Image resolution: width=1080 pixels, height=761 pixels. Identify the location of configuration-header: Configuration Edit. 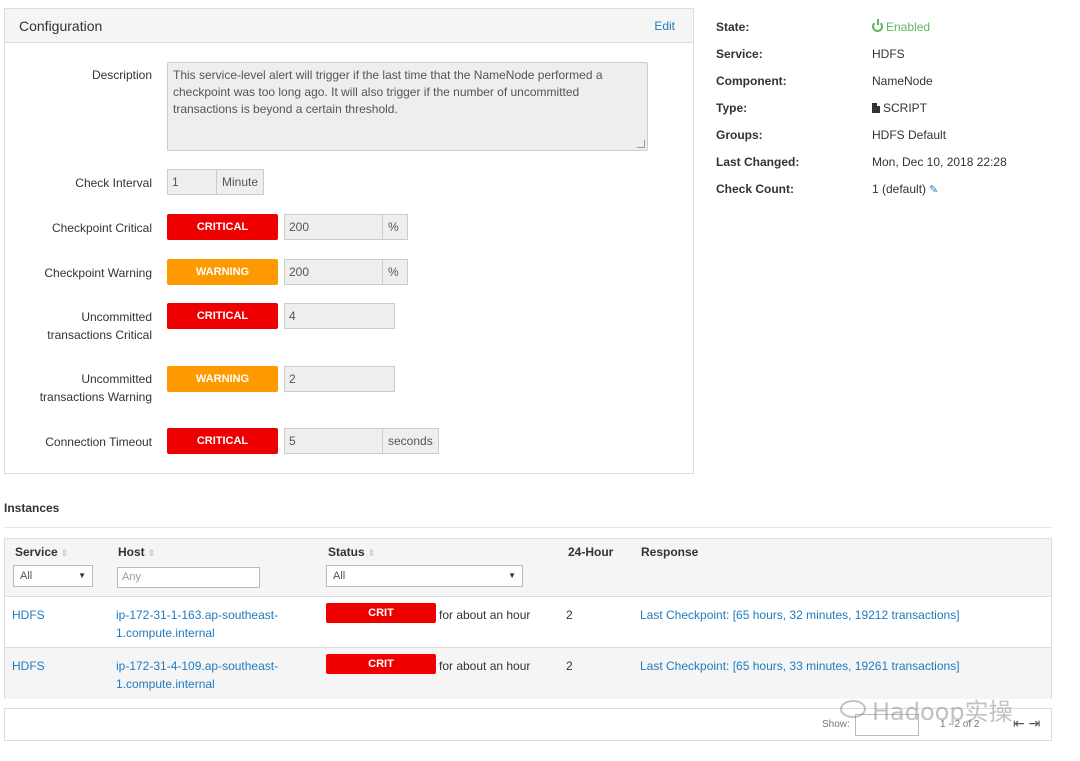
(349, 26).